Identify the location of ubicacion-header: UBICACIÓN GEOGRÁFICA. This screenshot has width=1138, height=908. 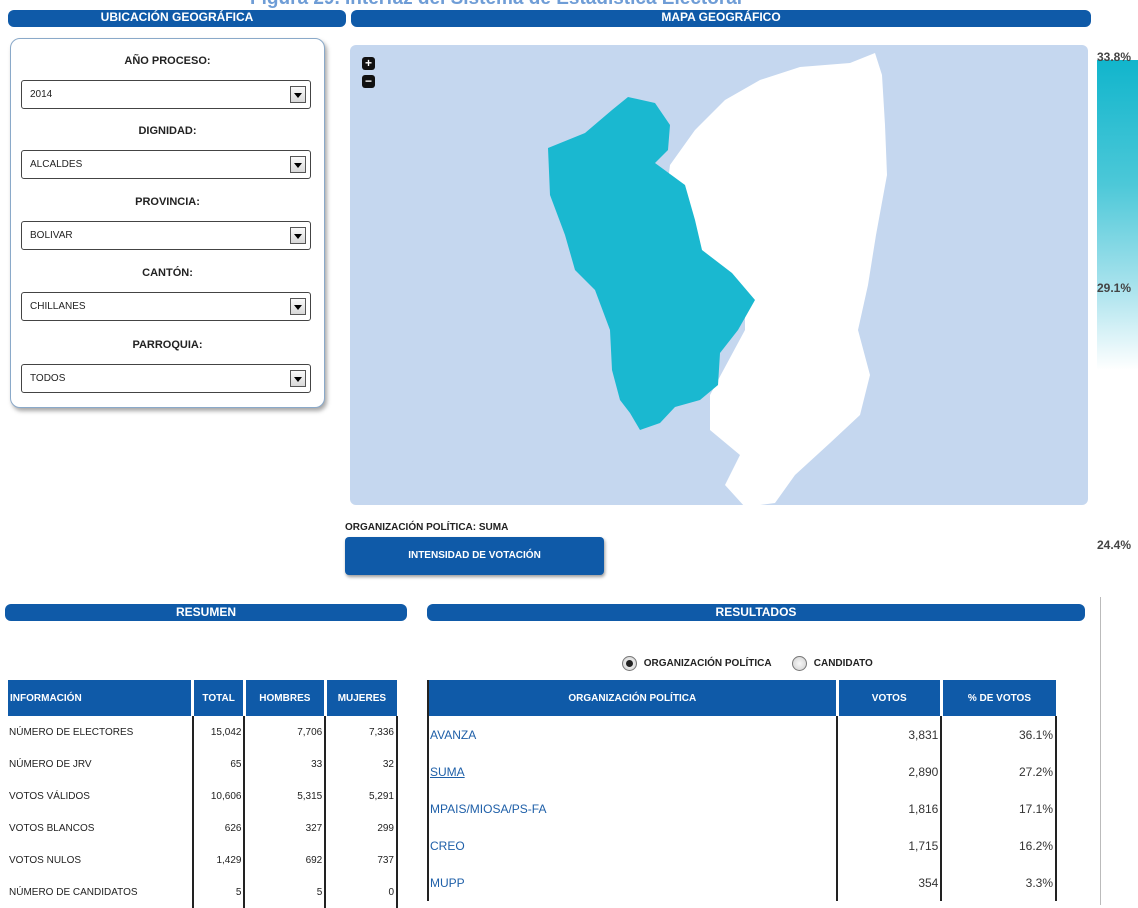
(177, 18).